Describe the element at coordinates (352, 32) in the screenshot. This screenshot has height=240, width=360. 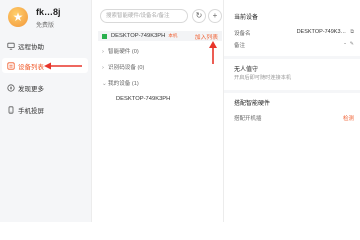
I see `copy-icon: ⧉` at that location.